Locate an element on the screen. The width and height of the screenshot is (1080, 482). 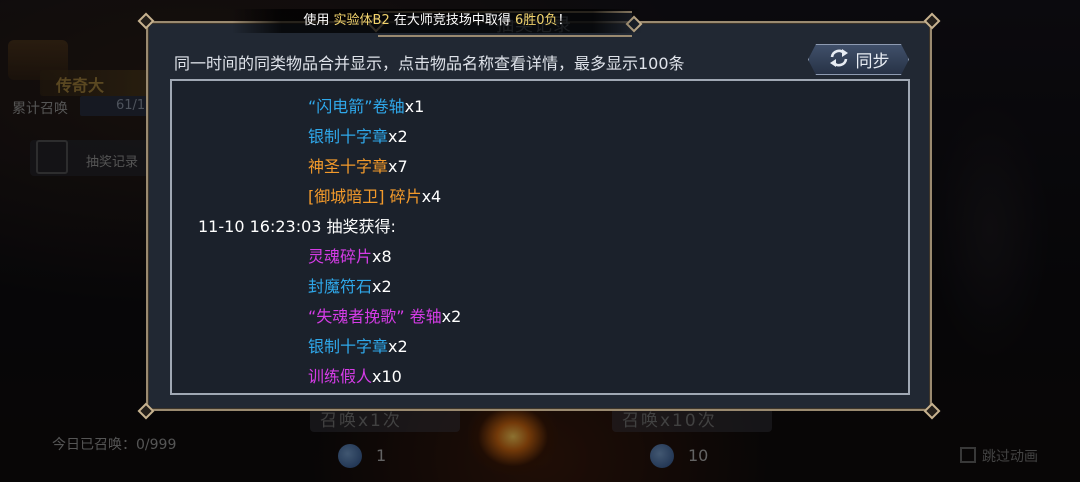
notice-character: 实验体B2 is located at coordinates (361, 20).